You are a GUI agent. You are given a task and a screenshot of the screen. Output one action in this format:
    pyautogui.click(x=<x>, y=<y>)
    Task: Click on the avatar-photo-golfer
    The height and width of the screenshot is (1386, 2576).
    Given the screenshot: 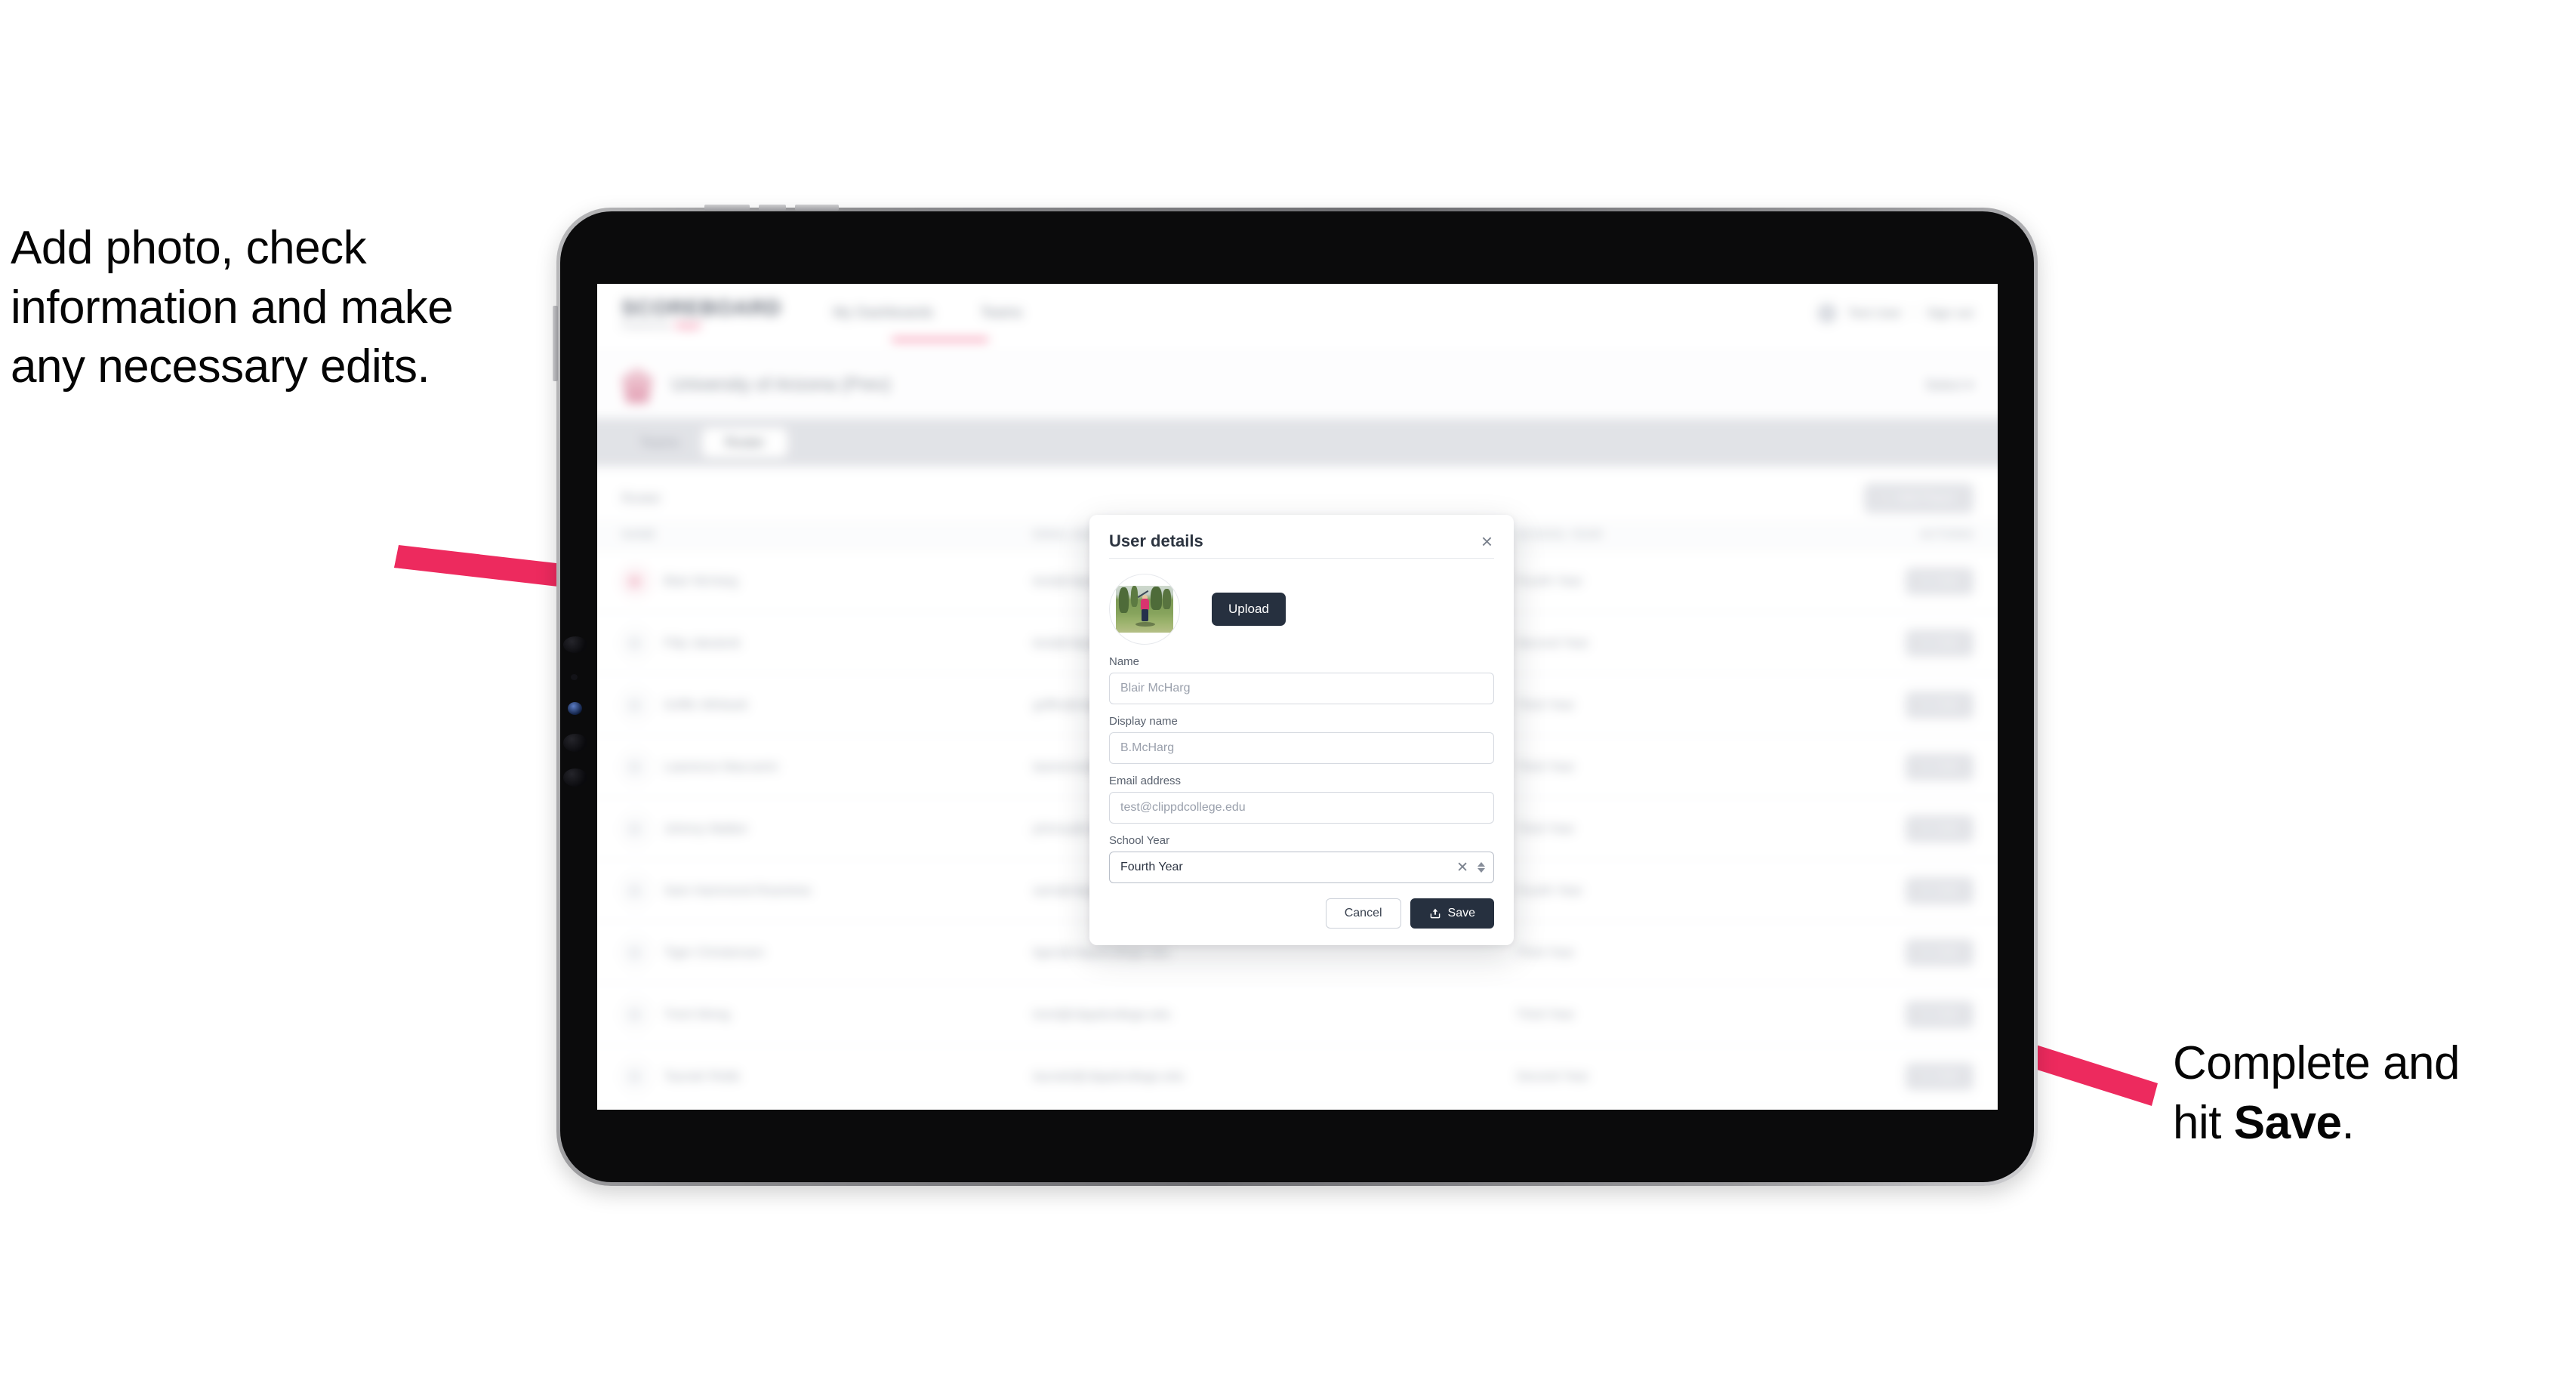 What is the action you would take?
    pyautogui.click(x=1144, y=609)
    